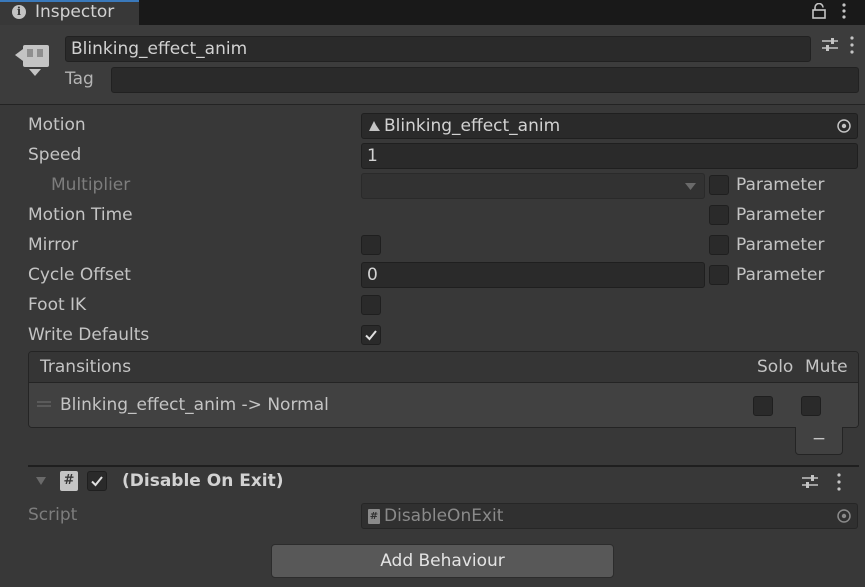  I want to click on transition-row: Blinking_effect_anim -> Normal, so click(443, 405).